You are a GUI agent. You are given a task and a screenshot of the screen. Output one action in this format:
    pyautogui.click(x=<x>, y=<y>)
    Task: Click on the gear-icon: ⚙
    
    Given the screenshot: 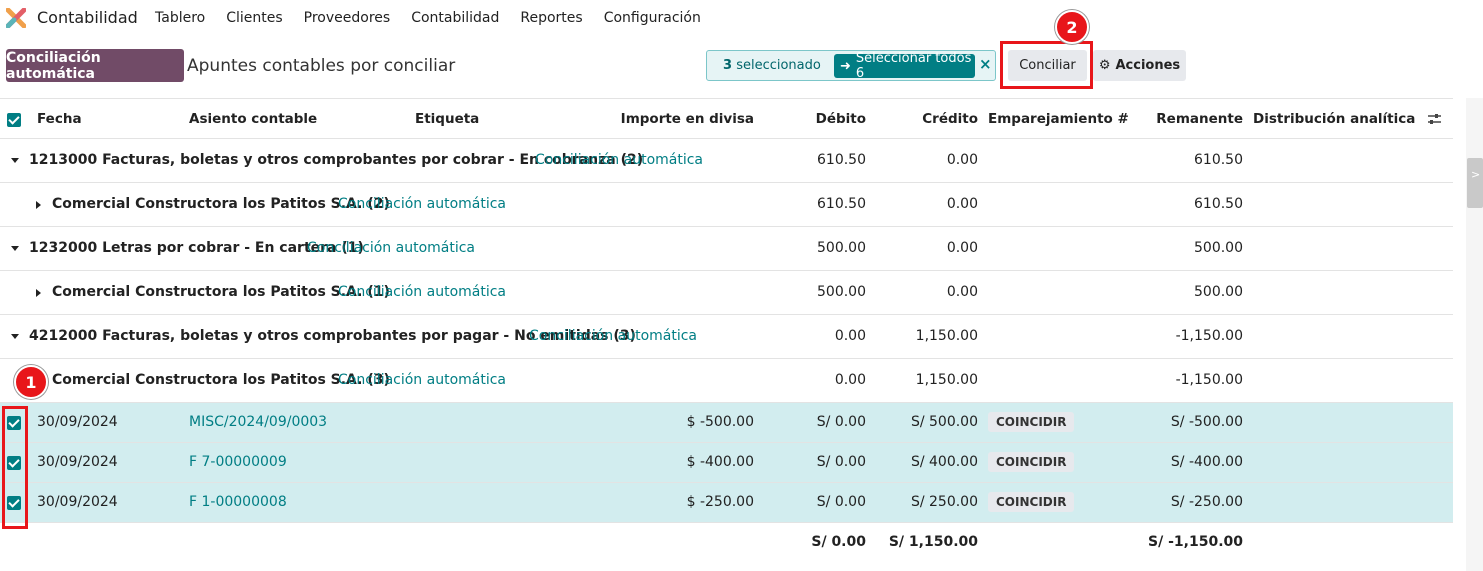 What is the action you would take?
    pyautogui.click(x=1104, y=65)
    